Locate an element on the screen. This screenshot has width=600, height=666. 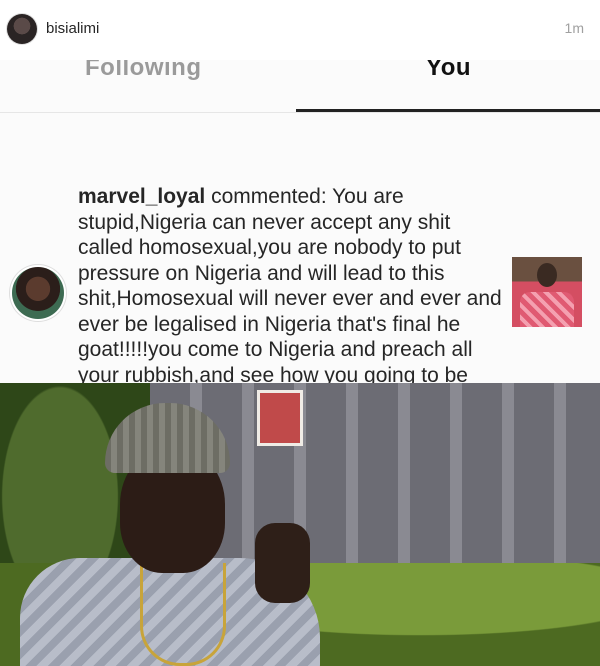
tab-following: Following is located at coordinates (143, 71).